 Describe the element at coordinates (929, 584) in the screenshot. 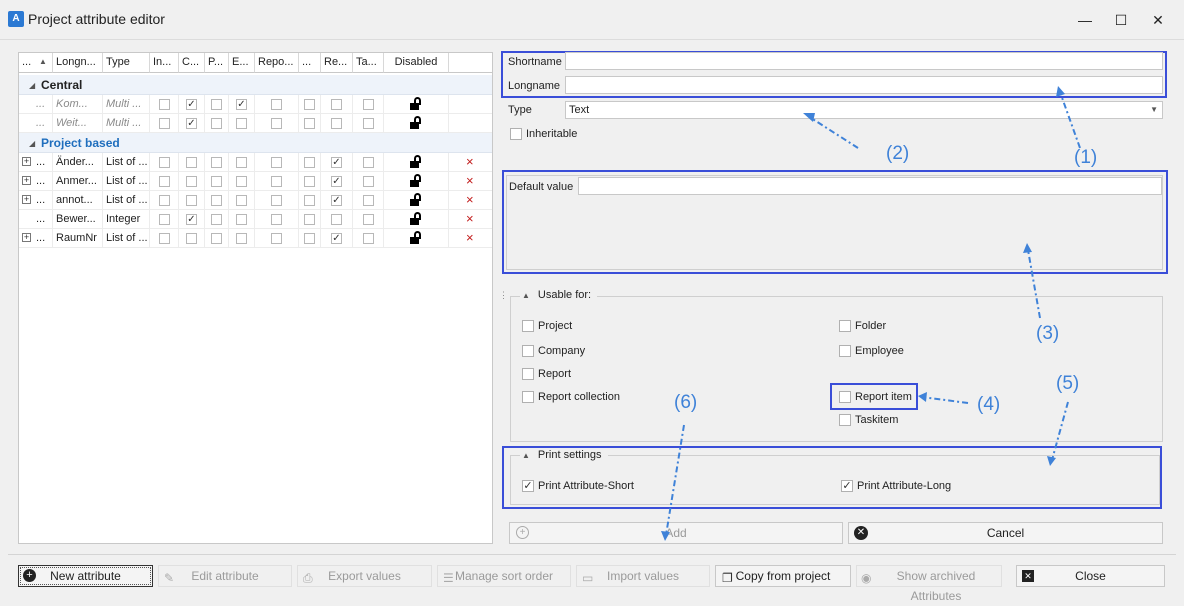

I see `show-archived-button: ◉ Show archived Attributes` at that location.